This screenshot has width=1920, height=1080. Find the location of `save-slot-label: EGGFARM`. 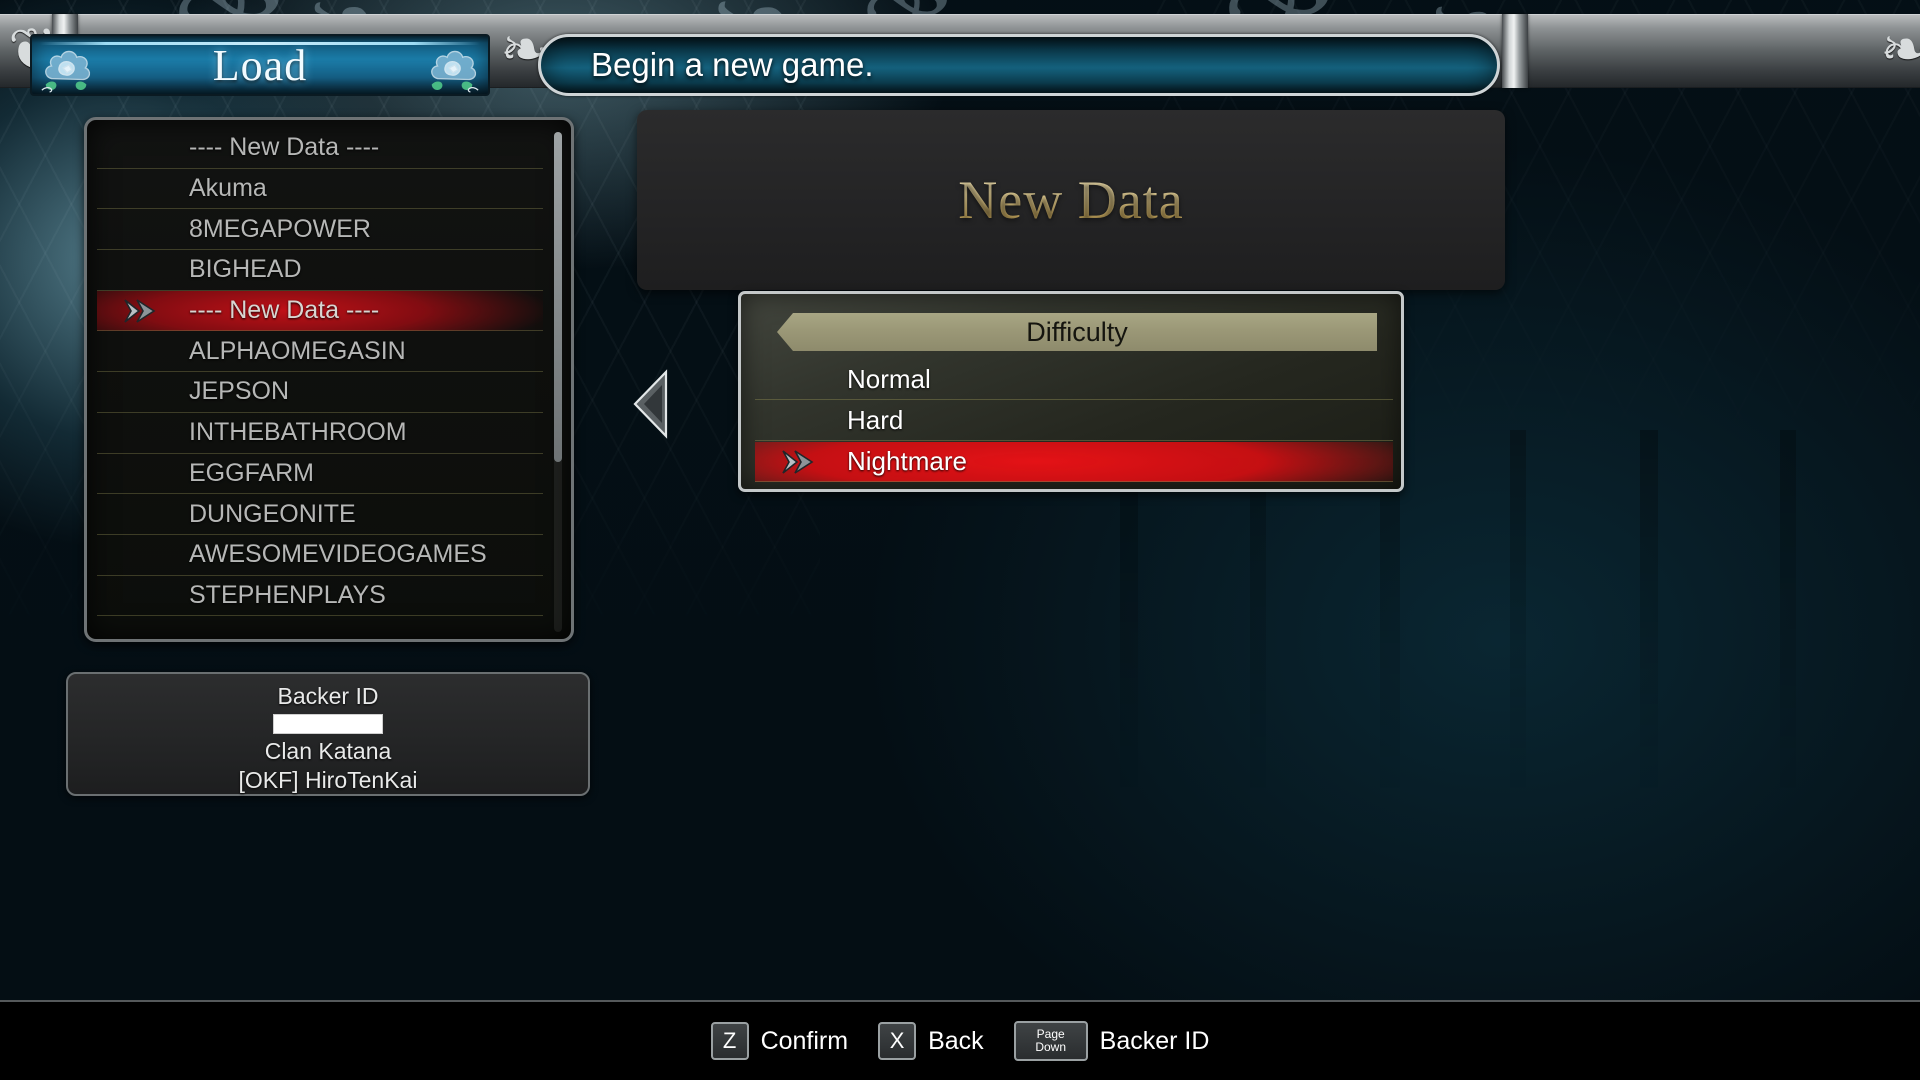

save-slot-label: EGGFARM is located at coordinates (252, 472).